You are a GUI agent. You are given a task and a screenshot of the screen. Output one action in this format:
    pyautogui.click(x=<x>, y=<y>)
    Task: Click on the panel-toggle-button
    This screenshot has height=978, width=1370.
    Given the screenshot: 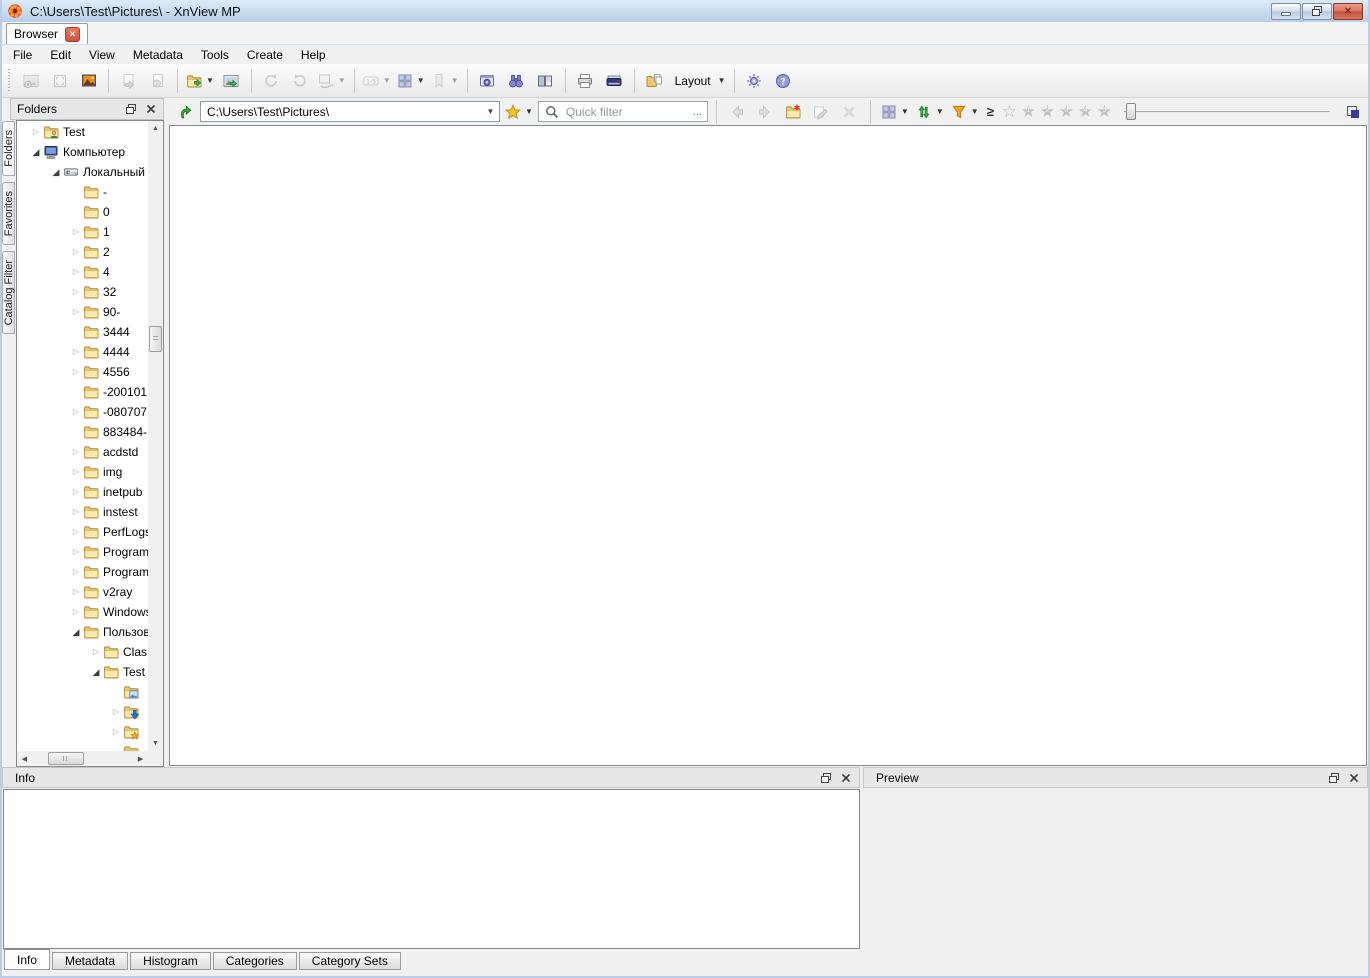 What is the action you would take?
    pyautogui.click(x=1352, y=111)
    